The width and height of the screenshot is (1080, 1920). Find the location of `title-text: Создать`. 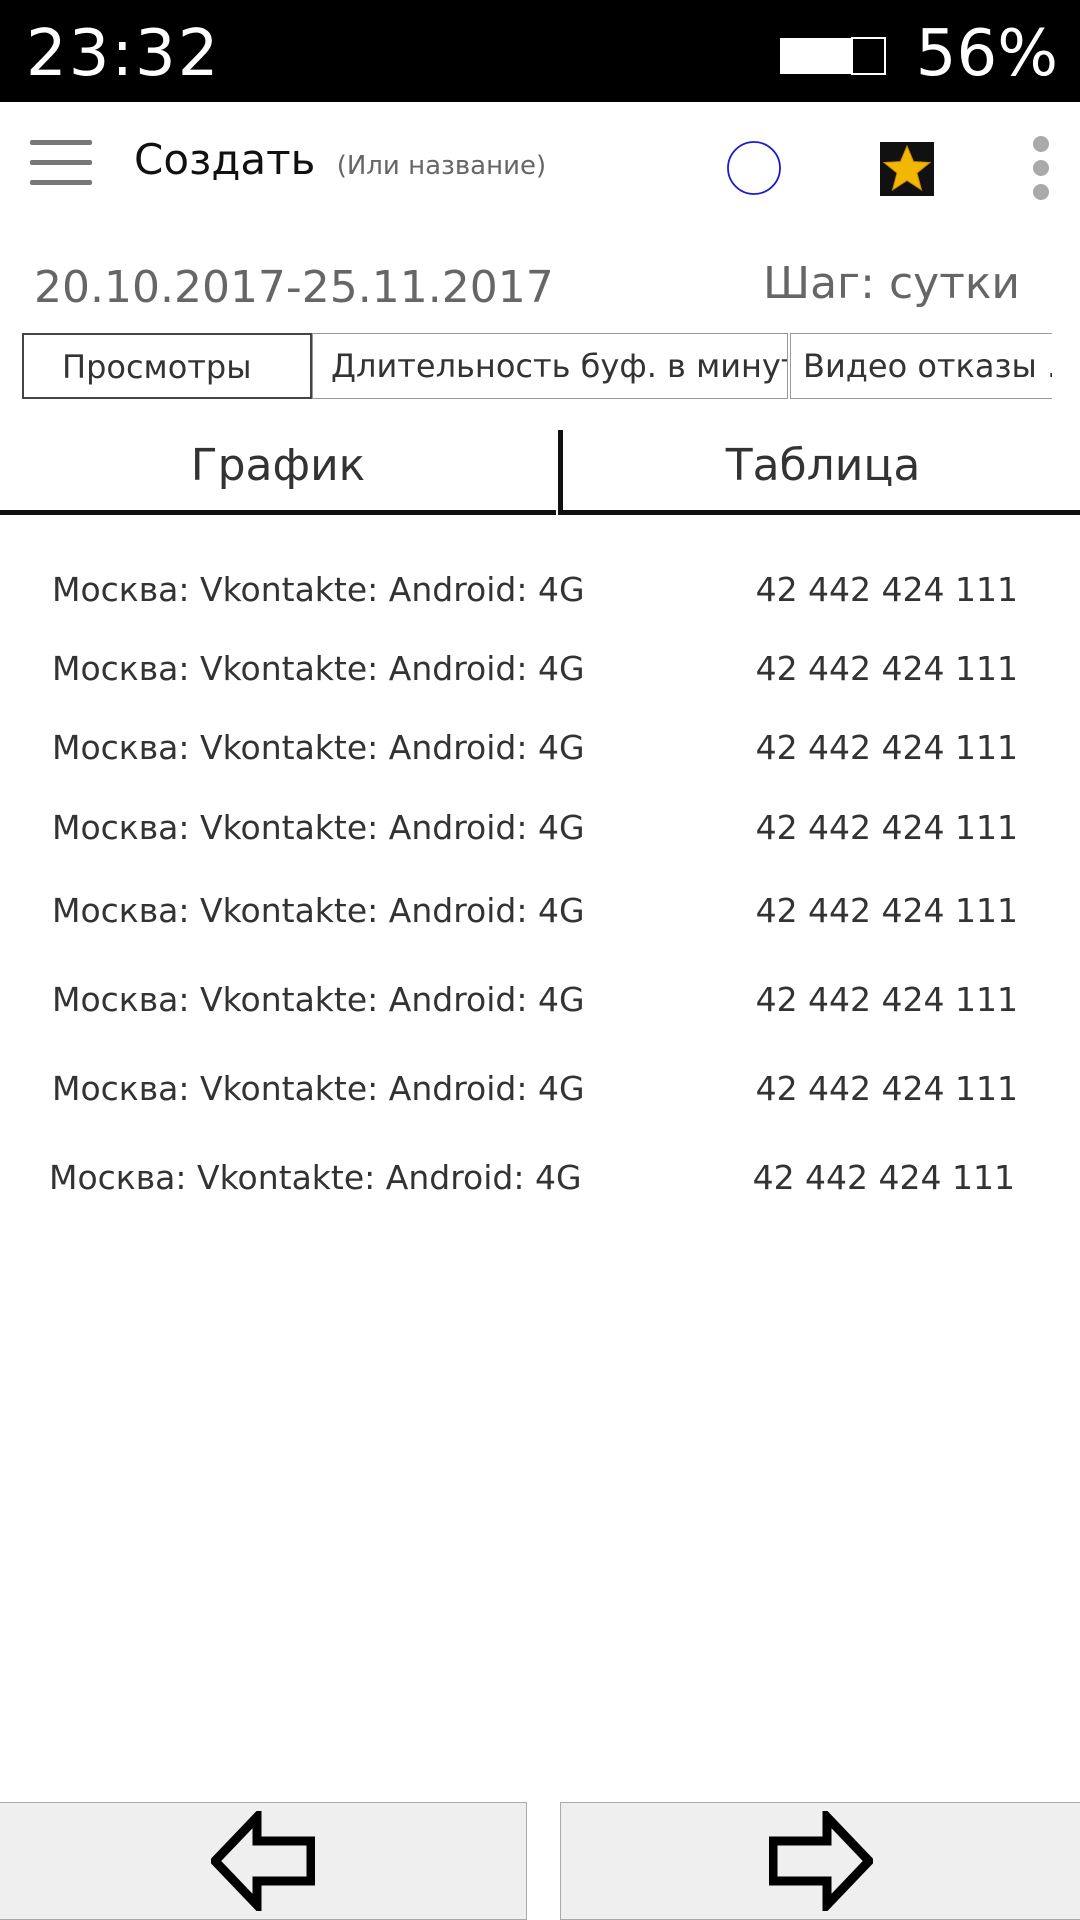

title-text: Создать is located at coordinates (225, 159).